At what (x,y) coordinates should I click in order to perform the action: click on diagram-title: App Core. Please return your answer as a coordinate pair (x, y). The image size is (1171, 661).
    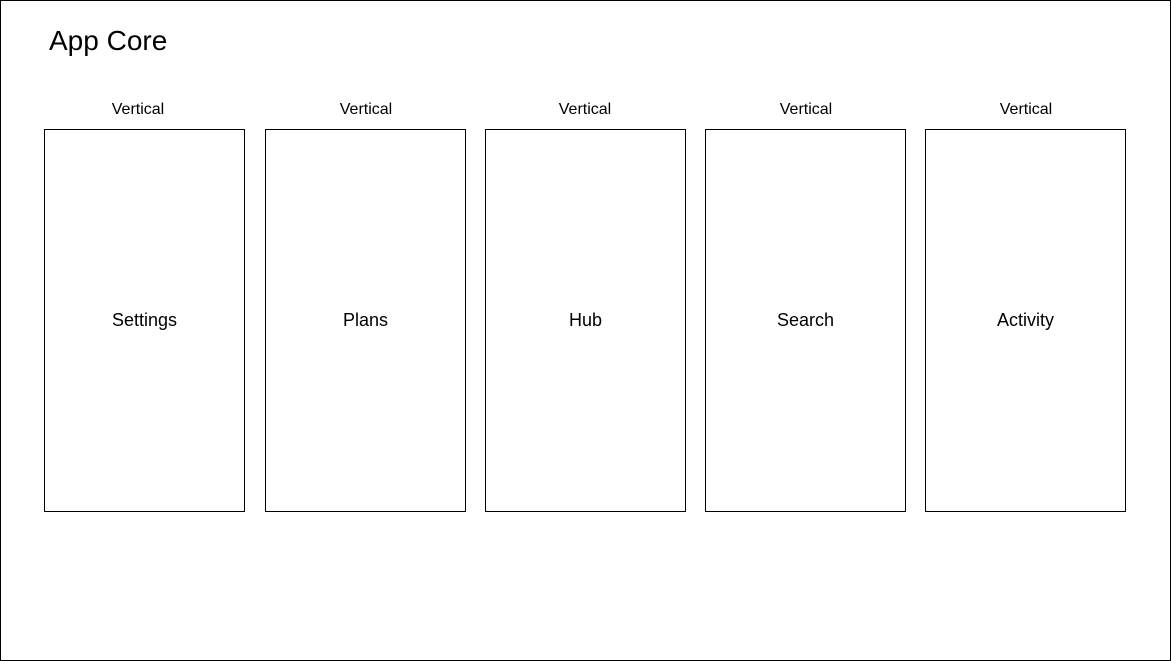
    Looking at the image, I should click on (108, 40).